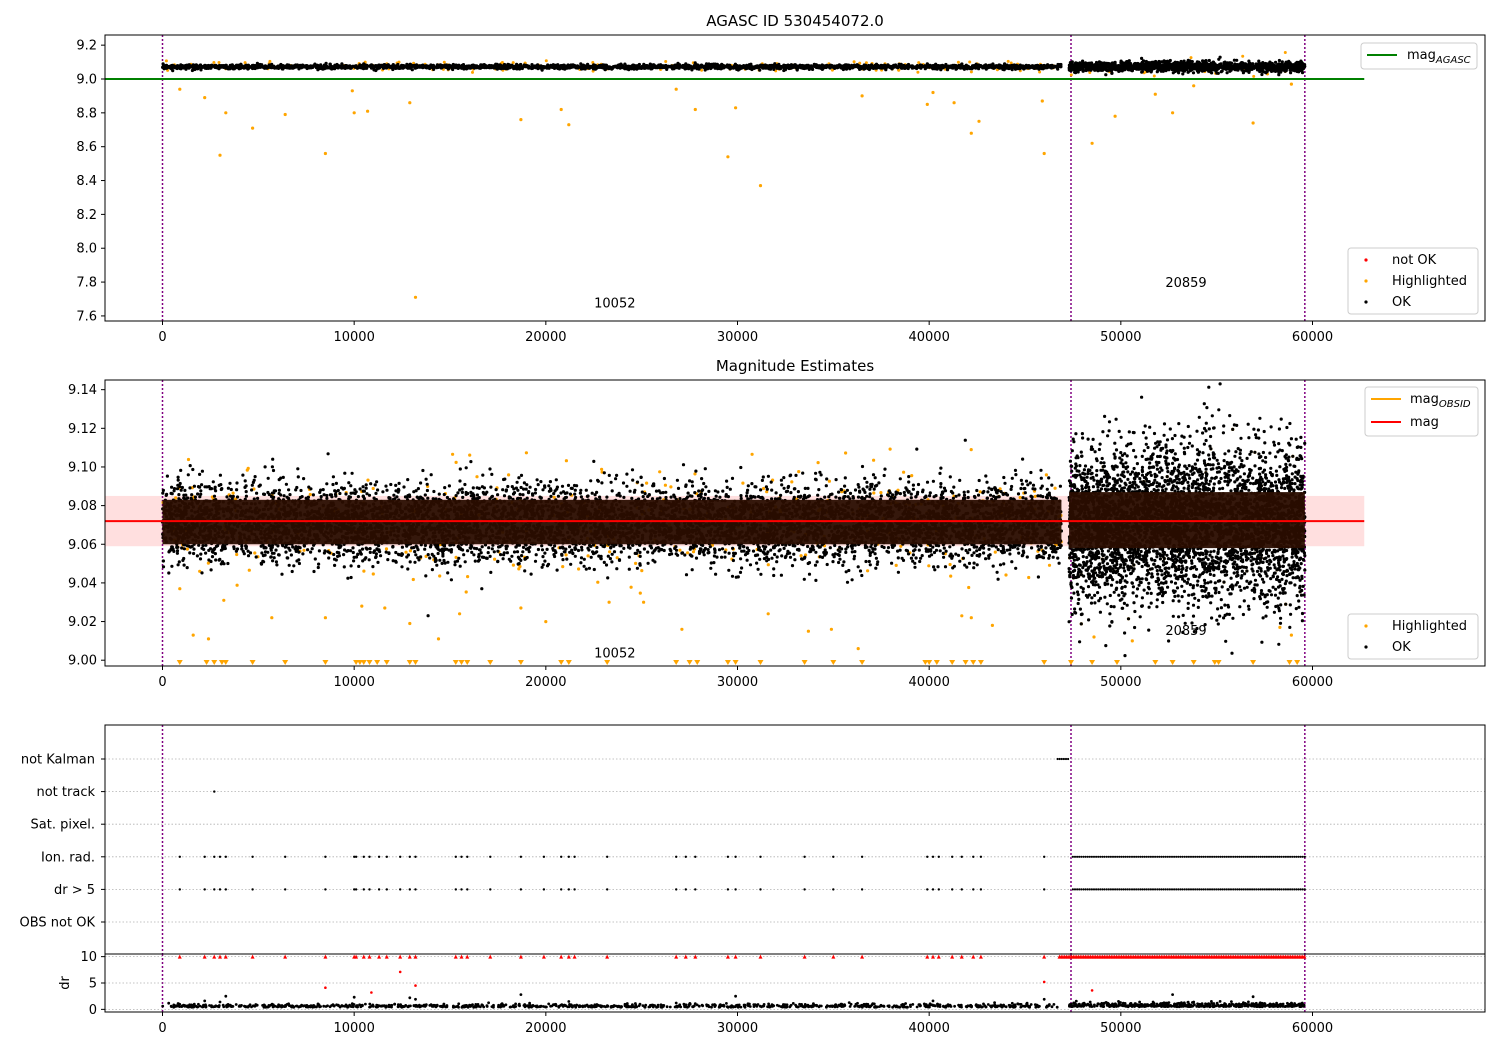 Image resolution: width=1500 pixels, height=1050 pixels. What do you see at coordinates (1185, 283) in the screenshot?
I see `obsid-label: 20859` at bounding box center [1185, 283].